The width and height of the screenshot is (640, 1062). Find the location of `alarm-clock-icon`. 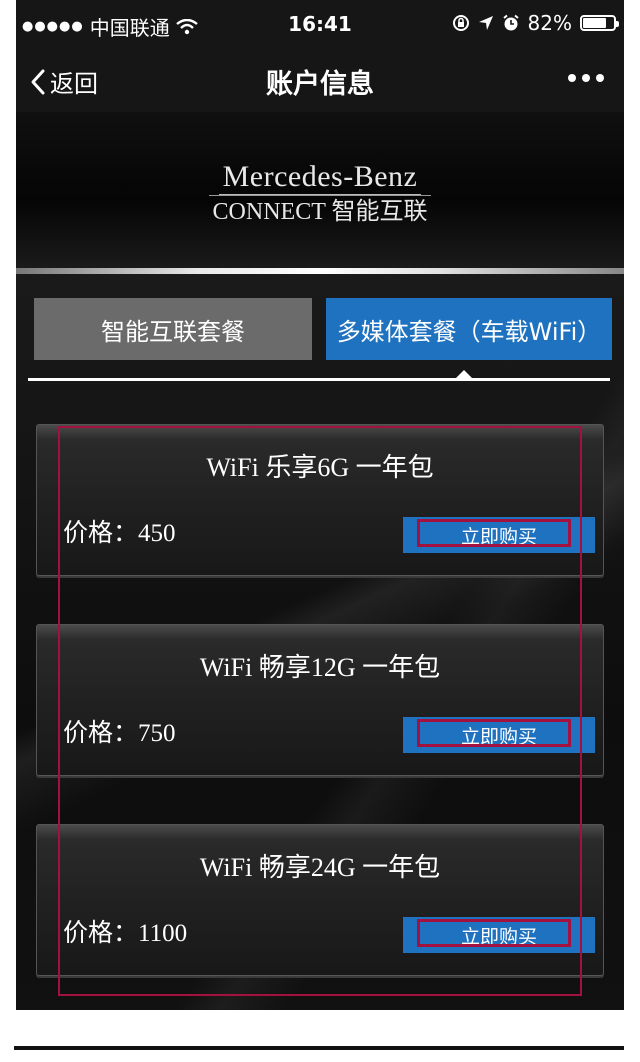

alarm-clock-icon is located at coordinates (510, 22).